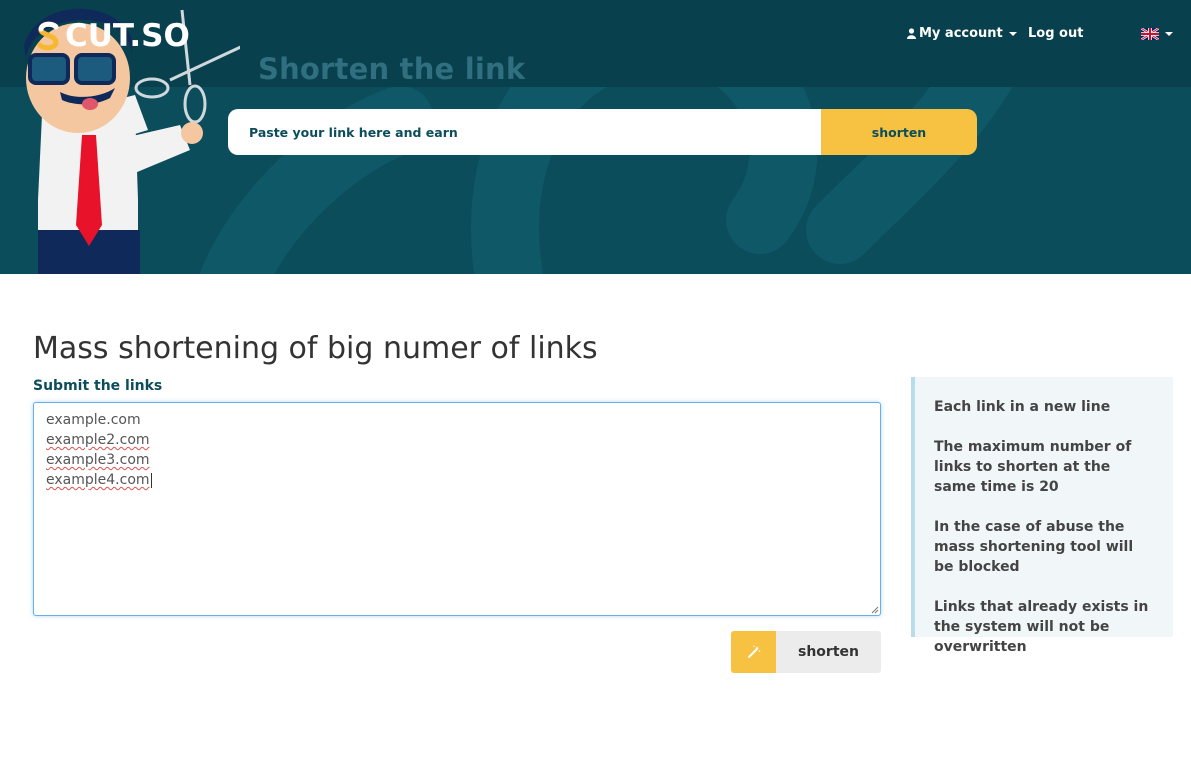  Describe the element at coordinates (899, 132) in the screenshot. I see `hero-shorten-button: shorten` at that location.